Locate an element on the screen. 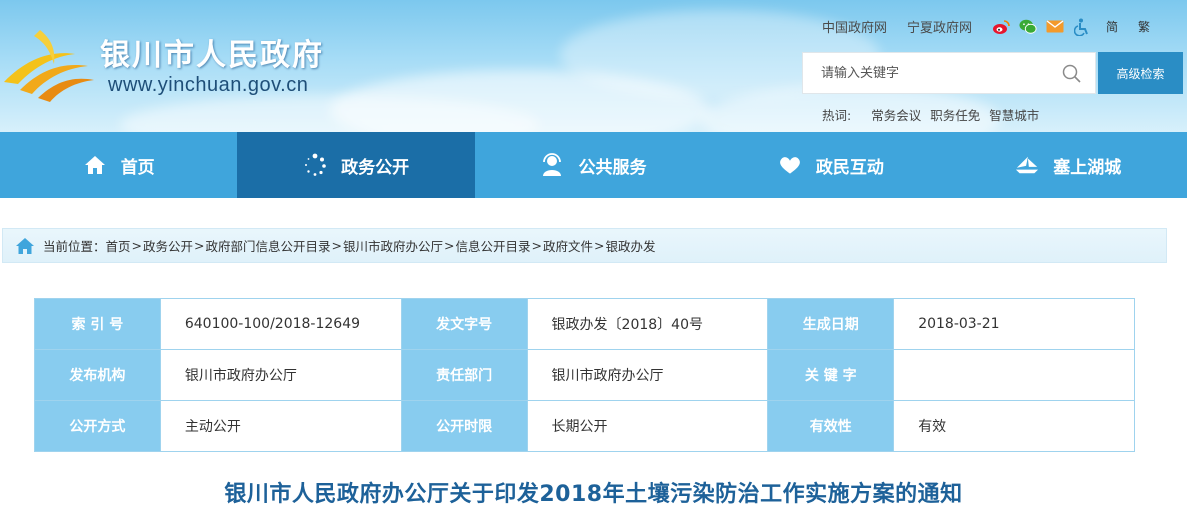 The width and height of the screenshot is (1187, 526). breadcrumb-link: 政府文件 is located at coordinates (568, 245).